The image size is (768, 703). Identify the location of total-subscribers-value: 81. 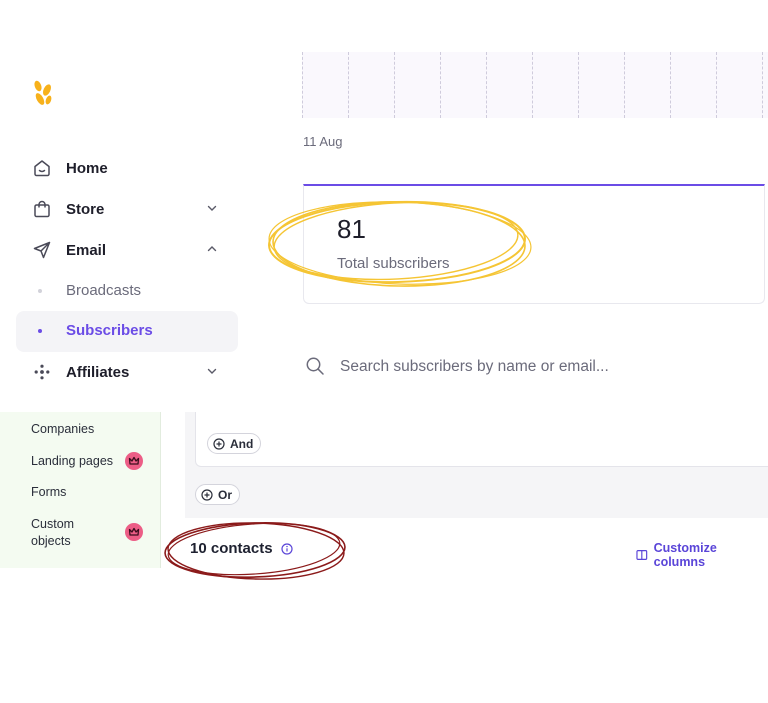
(351, 229).